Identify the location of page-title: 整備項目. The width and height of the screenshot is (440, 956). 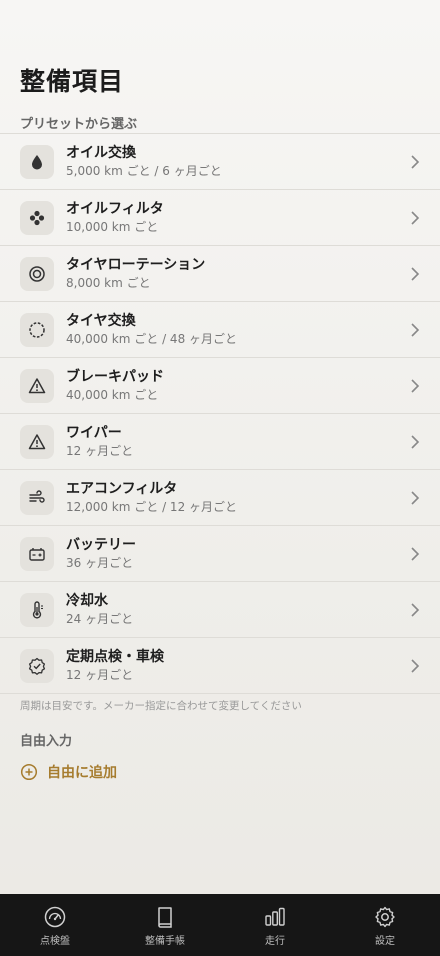
(72, 81).